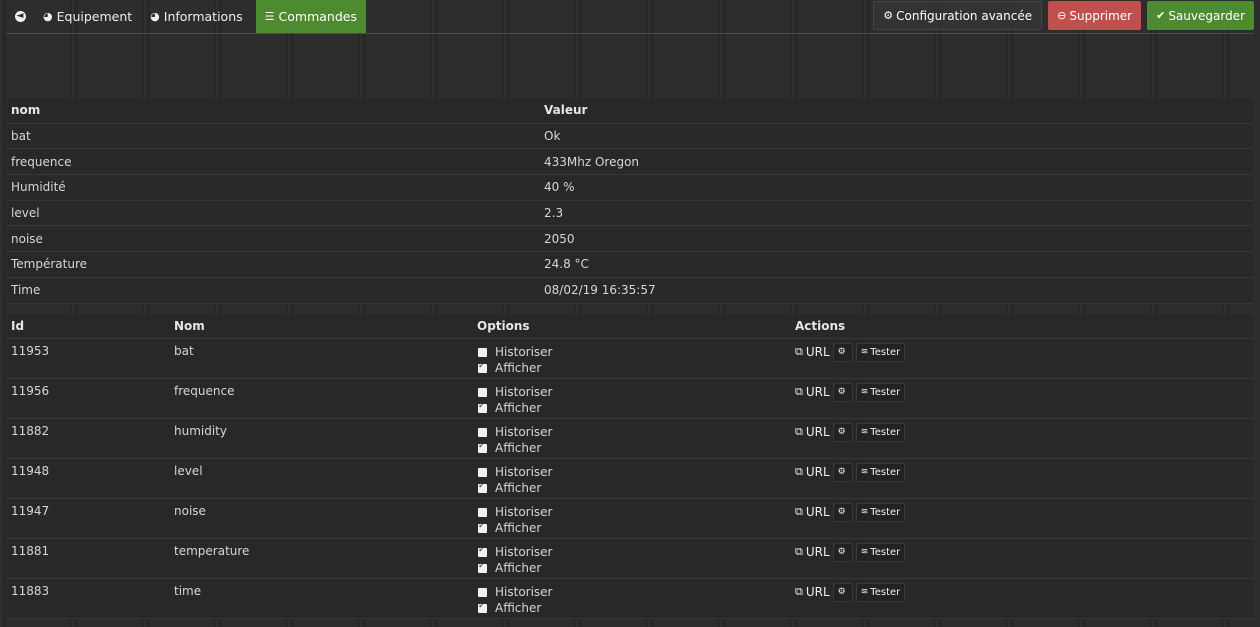 The height and width of the screenshot is (627, 1260). What do you see at coordinates (896, 290) in the screenshot?
I see `info-value: 08/02/19 16:35:57` at bounding box center [896, 290].